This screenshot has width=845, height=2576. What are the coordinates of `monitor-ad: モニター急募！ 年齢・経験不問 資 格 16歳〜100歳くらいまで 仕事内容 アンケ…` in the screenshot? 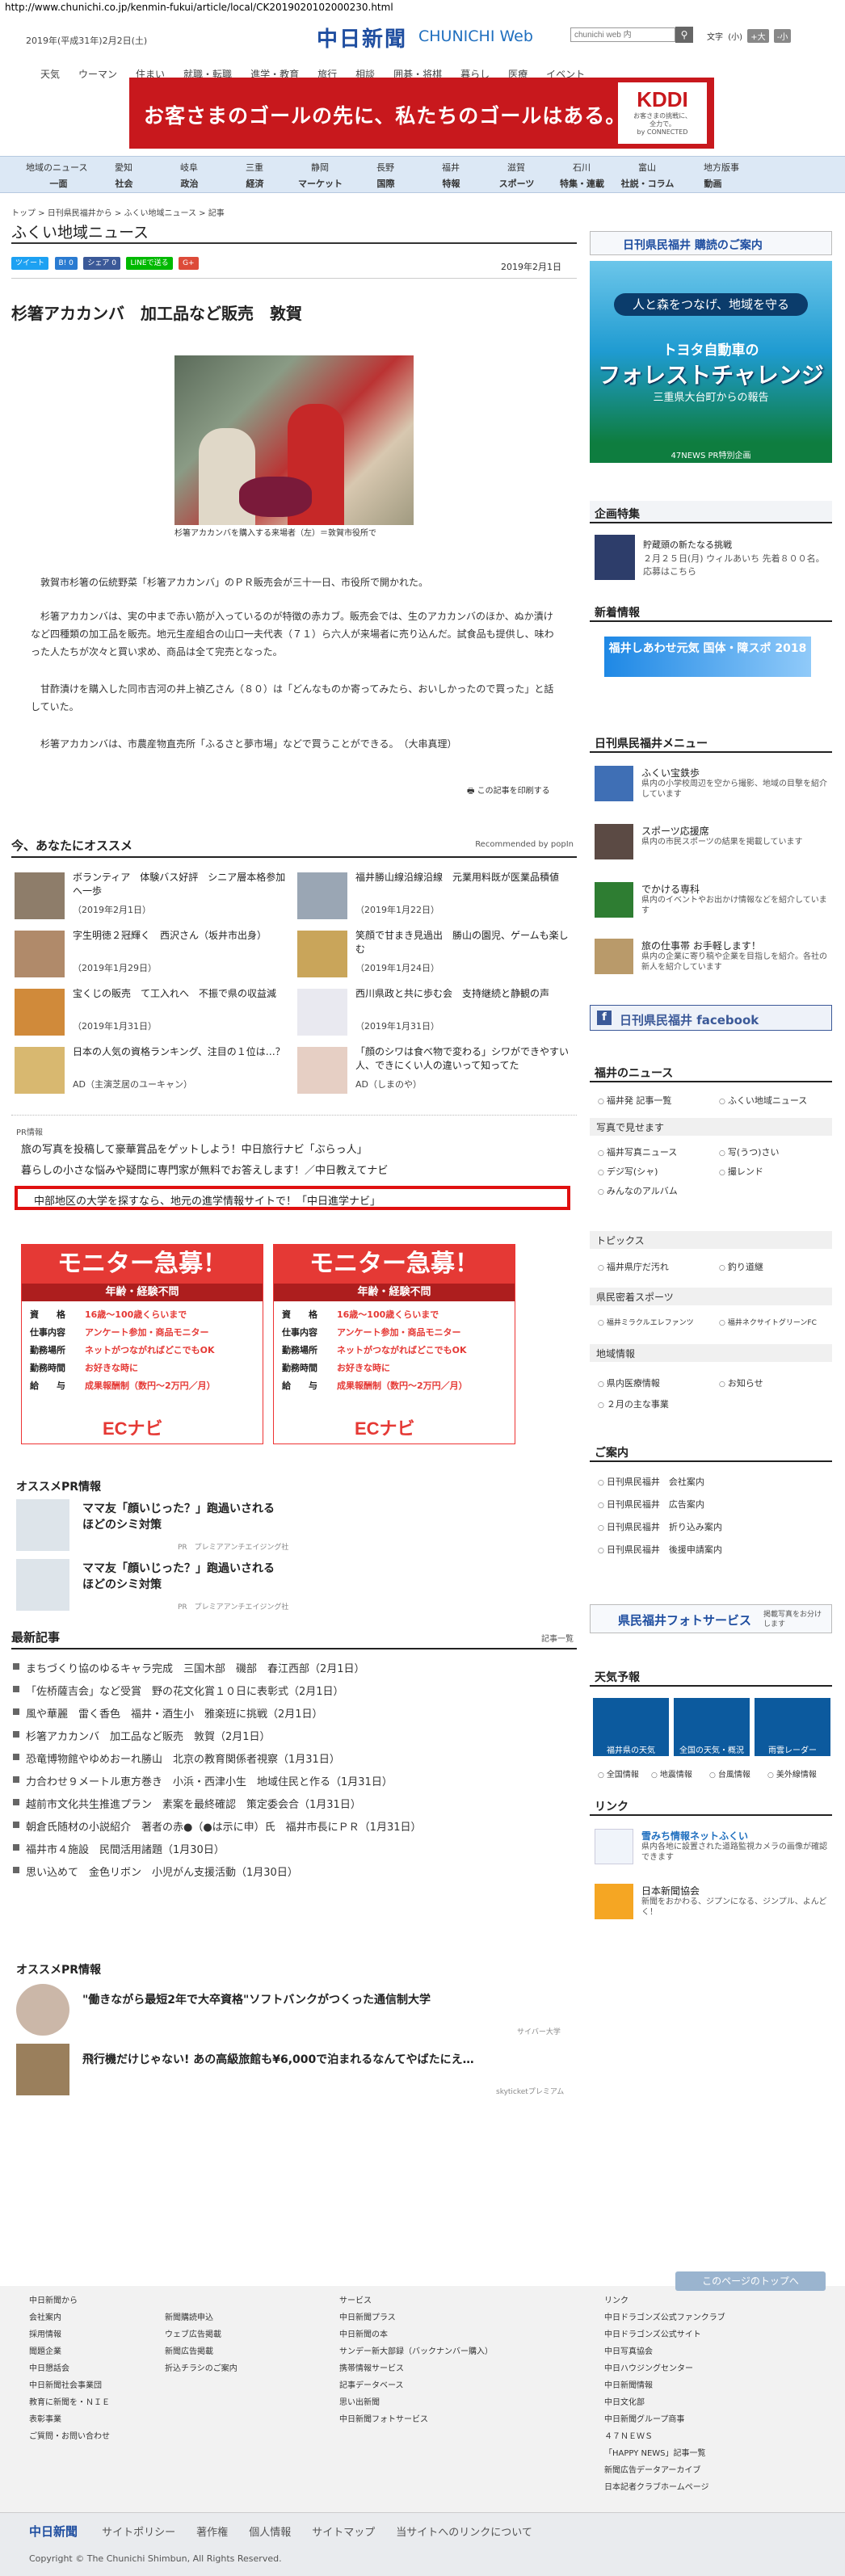 It's located at (394, 1344).